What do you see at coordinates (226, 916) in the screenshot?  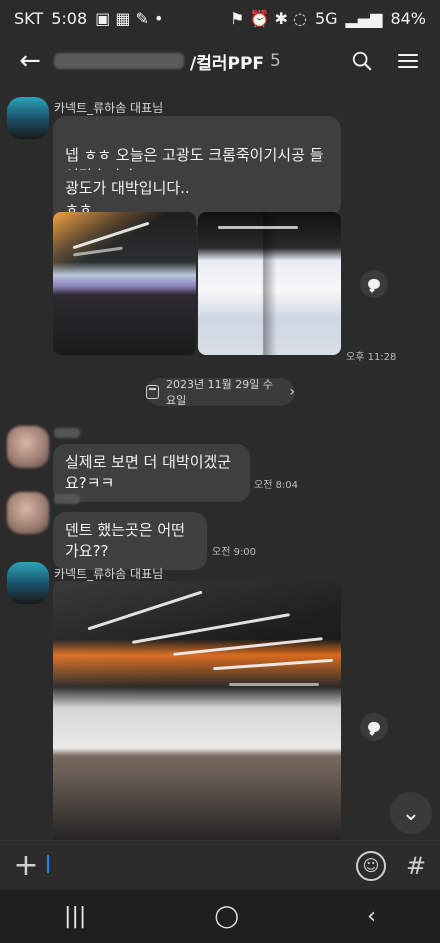 I see `home-icon: ◯` at bounding box center [226, 916].